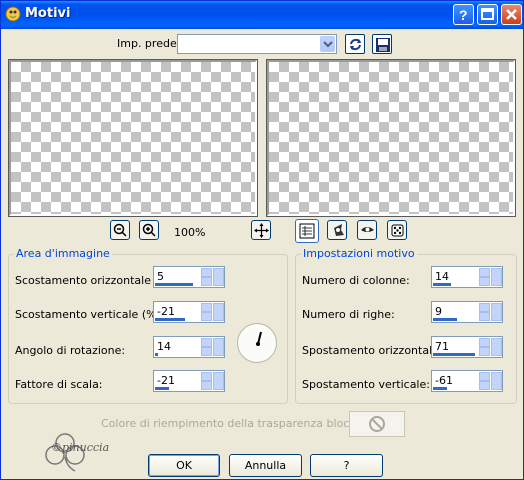 The height and width of the screenshot is (480, 524). What do you see at coordinates (356, 280) in the screenshot?
I see `columns-label: Numero di colonne:` at bounding box center [356, 280].